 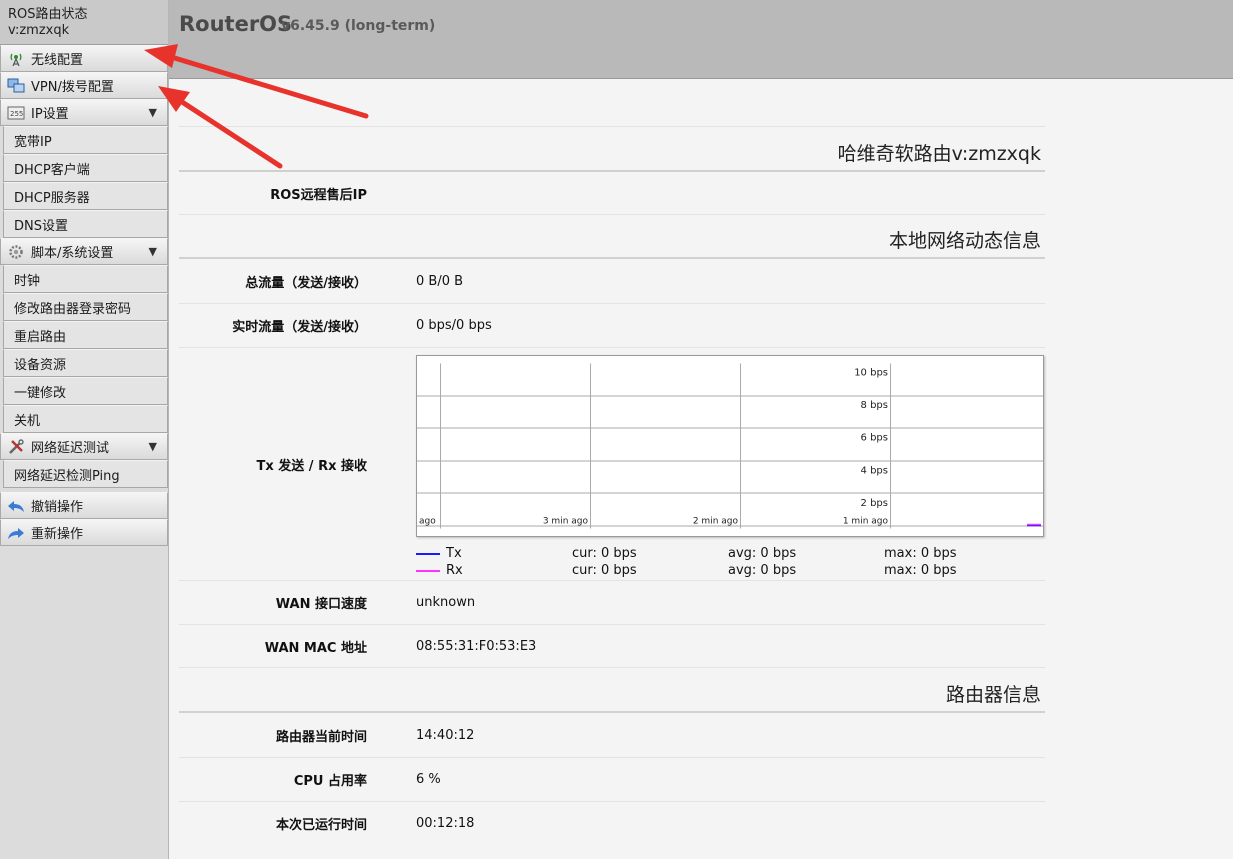 What do you see at coordinates (701, 39) in the screenshot?
I see `header: RouterOS v6.45.9 (long-term)` at bounding box center [701, 39].